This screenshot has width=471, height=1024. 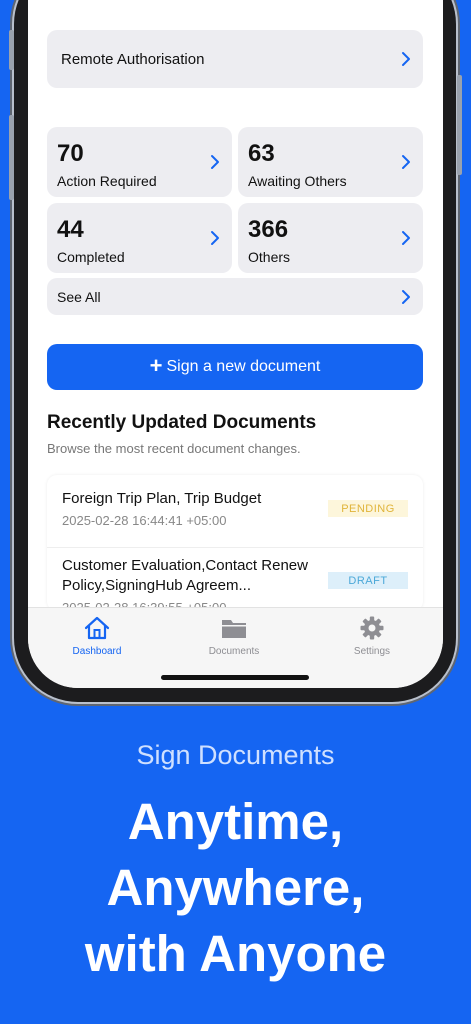 What do you see at coordinates (91, 257) in the screenshot?
I see `stat-label: Completed` at bounding box center [91, 257].